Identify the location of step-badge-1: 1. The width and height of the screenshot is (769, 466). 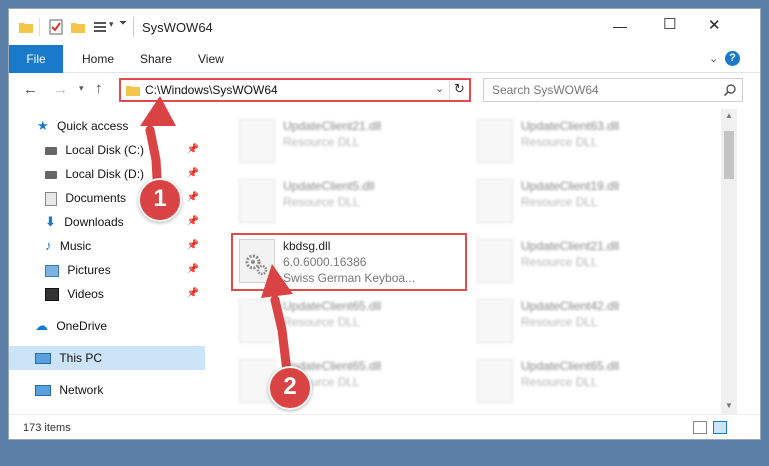
(160, 200).